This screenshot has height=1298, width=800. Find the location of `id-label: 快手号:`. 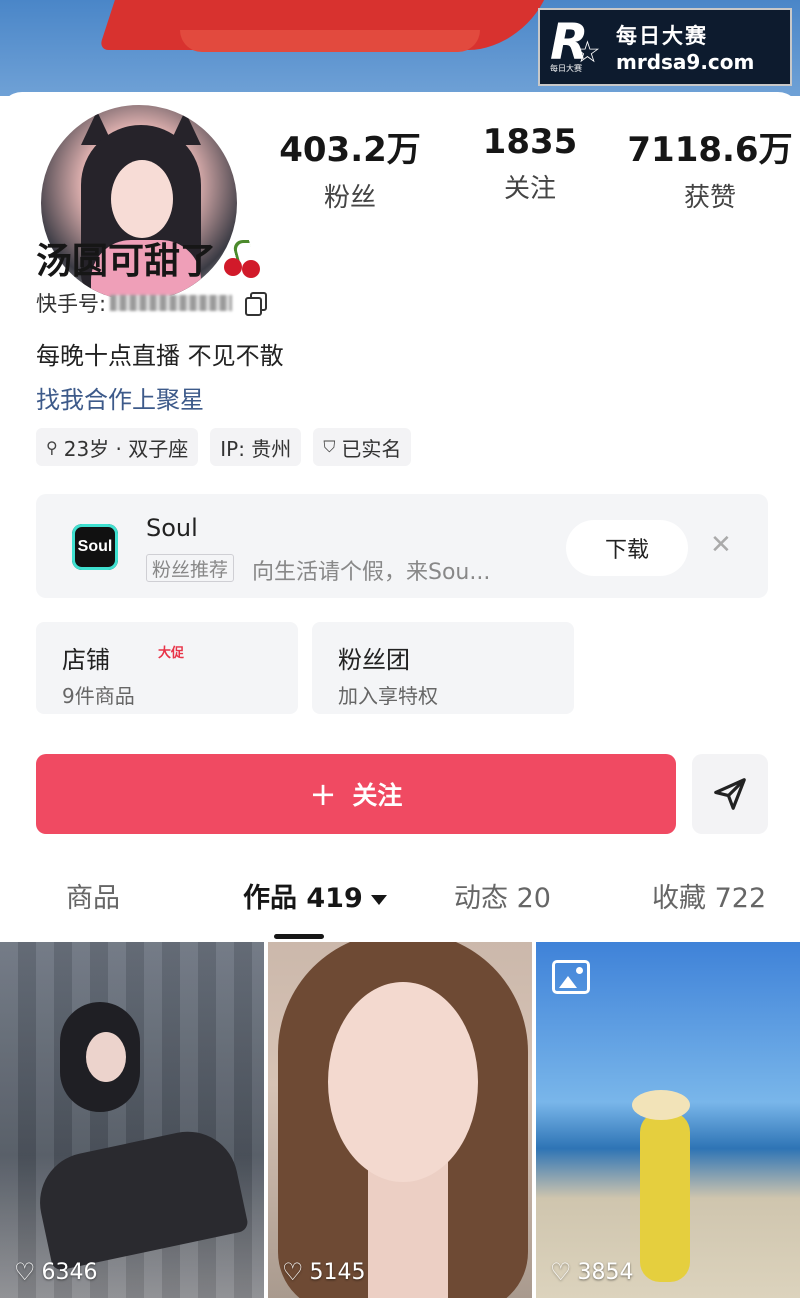

id-label: 快手号: is located at coordinates (71, 304).